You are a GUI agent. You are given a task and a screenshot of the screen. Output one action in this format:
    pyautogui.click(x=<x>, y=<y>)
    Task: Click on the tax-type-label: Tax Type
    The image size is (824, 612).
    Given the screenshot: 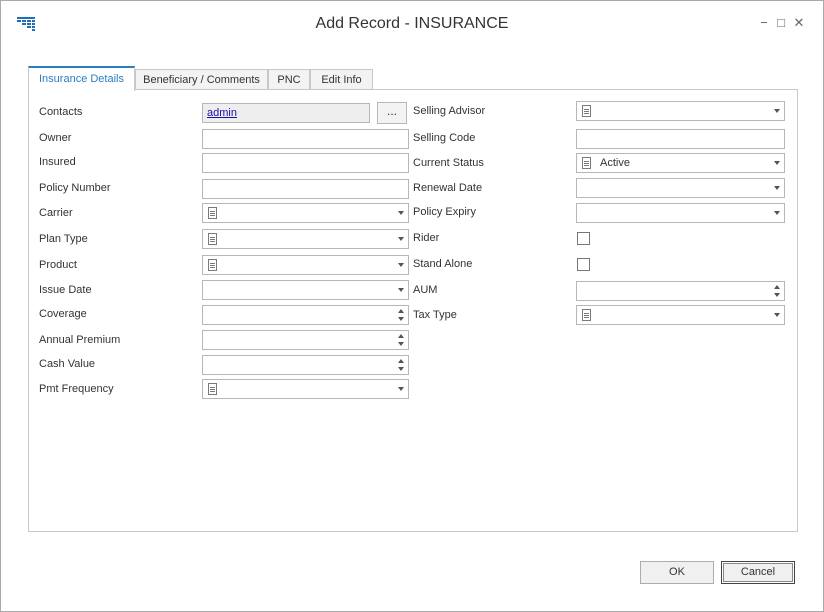 What is the action you would take?
    pyautogui.click(x=435, y=315)
    